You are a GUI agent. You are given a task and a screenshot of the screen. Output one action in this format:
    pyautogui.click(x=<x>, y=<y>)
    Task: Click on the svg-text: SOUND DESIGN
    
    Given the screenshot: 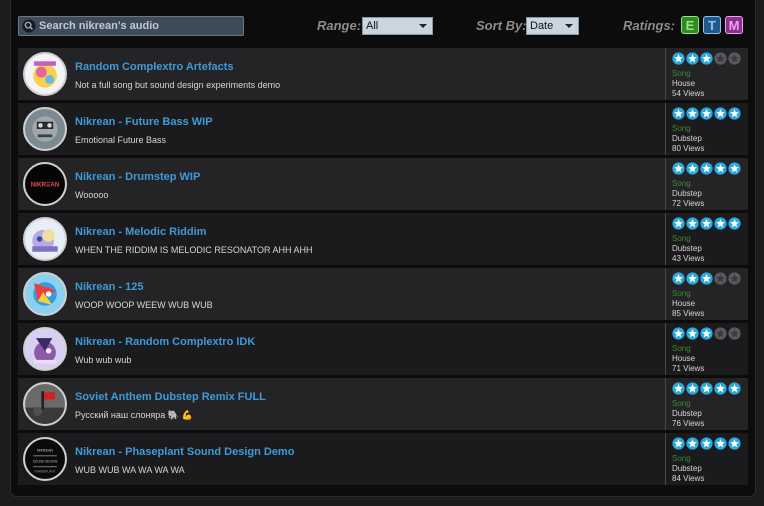 What is the action you would take?
    pyautogui.click(x=45, y=462)
    